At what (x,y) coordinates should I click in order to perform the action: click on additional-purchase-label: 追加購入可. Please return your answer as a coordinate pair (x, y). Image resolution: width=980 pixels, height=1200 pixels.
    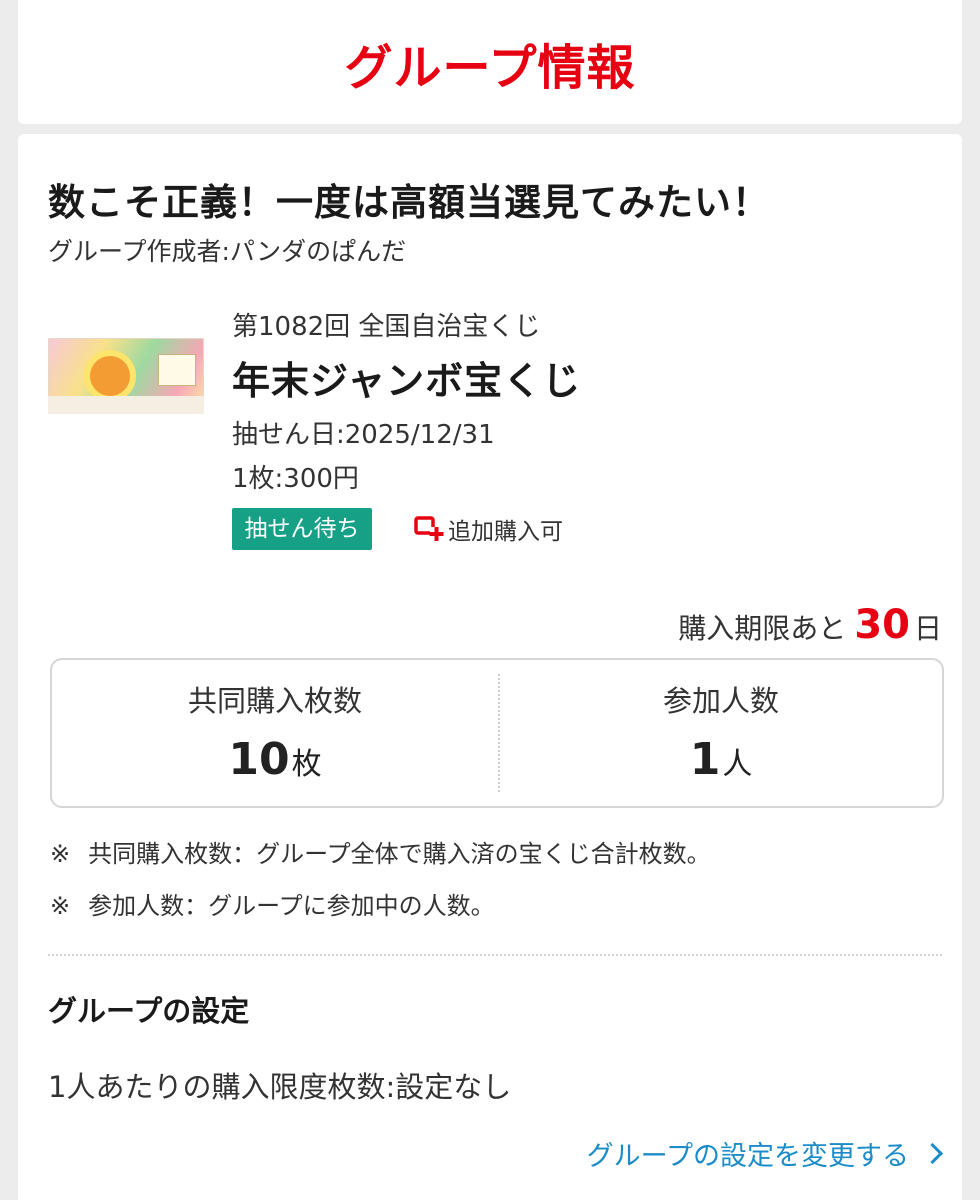
    Looking at the image, I should click on (505, 532).